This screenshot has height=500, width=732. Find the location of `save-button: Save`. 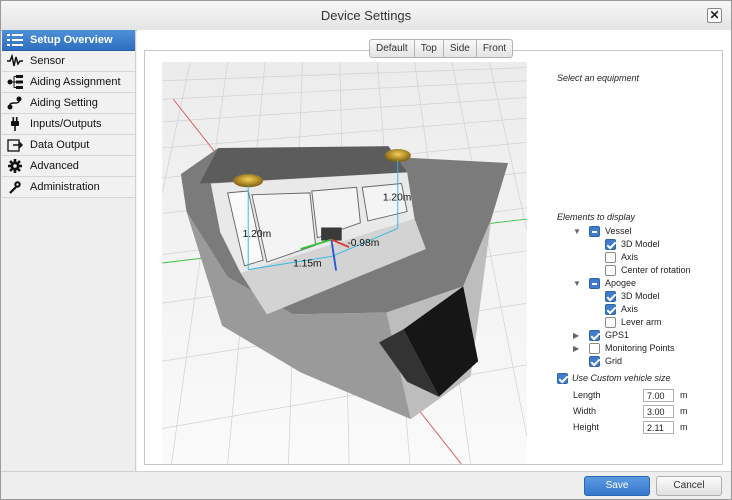

save-button: Save is located at coordinates (617, 486).